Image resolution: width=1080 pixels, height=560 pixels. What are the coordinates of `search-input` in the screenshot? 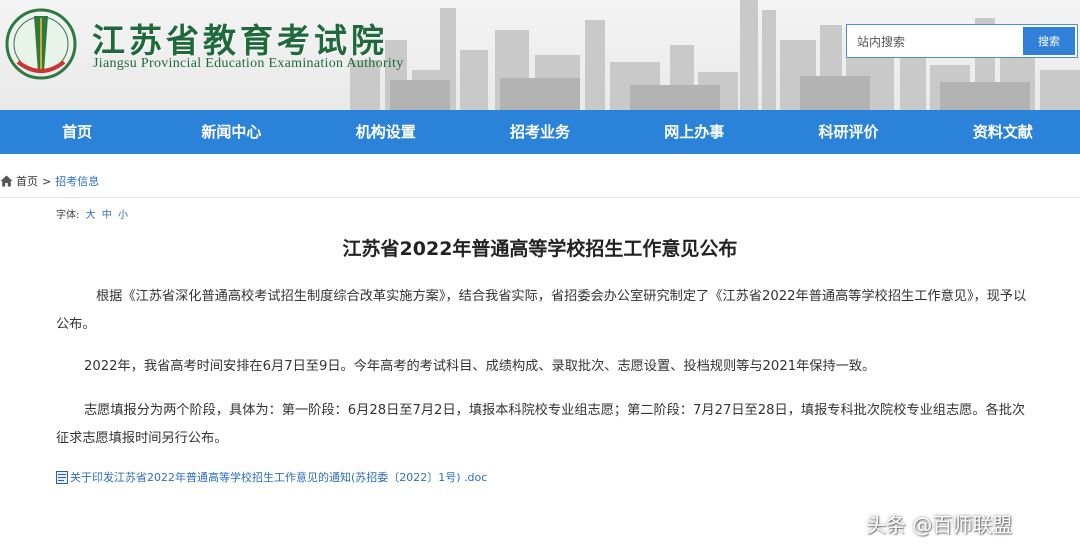 It's located at (939, 42).